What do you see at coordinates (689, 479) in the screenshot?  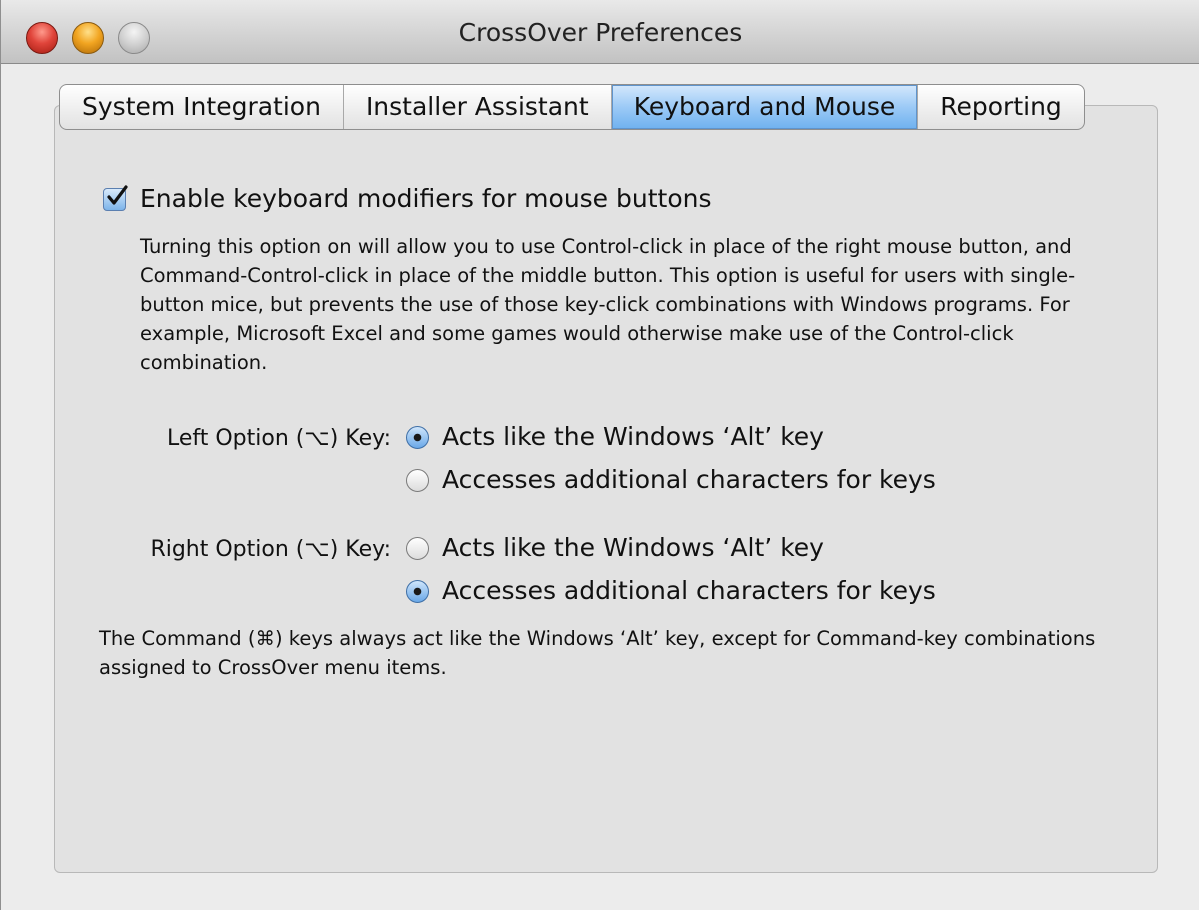 I see `left-option-characters-label: Accesses additional characters for keys` at bounding box center [689, 479].